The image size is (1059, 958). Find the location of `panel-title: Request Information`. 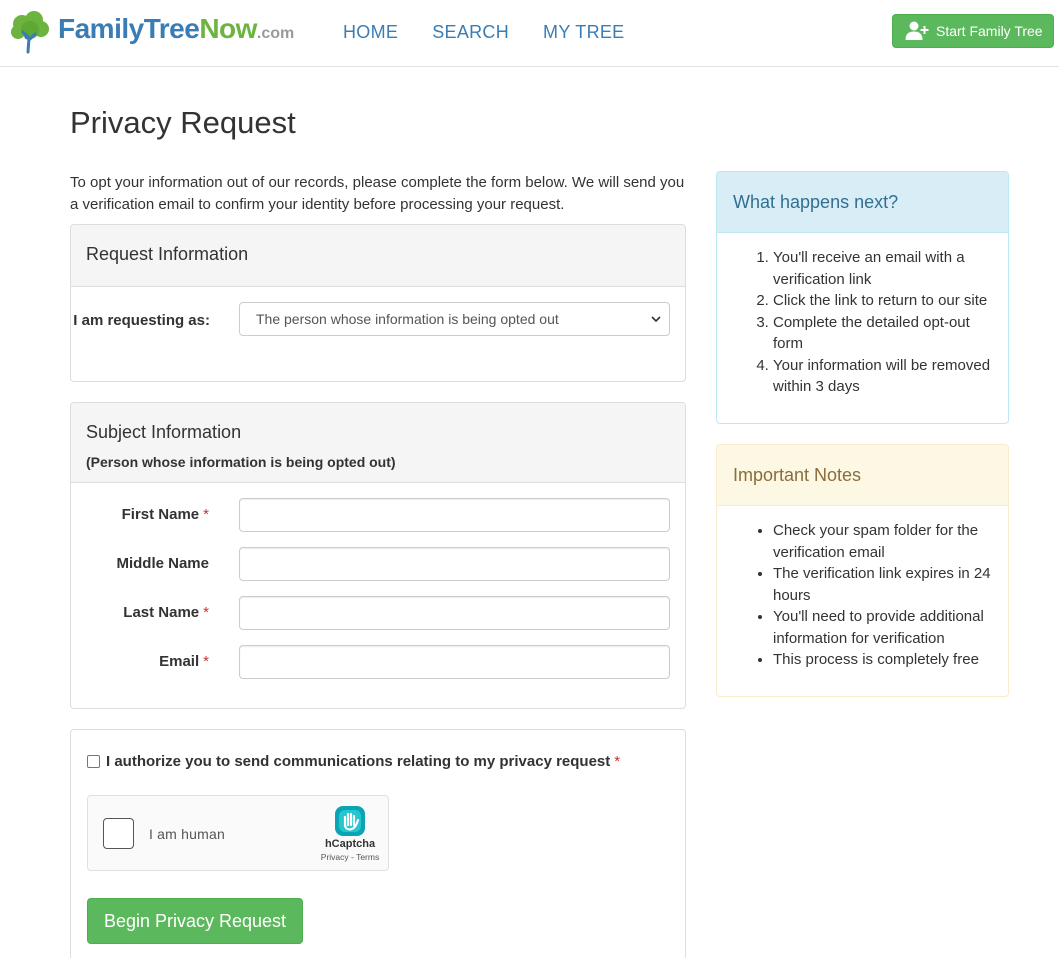

panel-title: Request Information is located at coordinates (167, 254).